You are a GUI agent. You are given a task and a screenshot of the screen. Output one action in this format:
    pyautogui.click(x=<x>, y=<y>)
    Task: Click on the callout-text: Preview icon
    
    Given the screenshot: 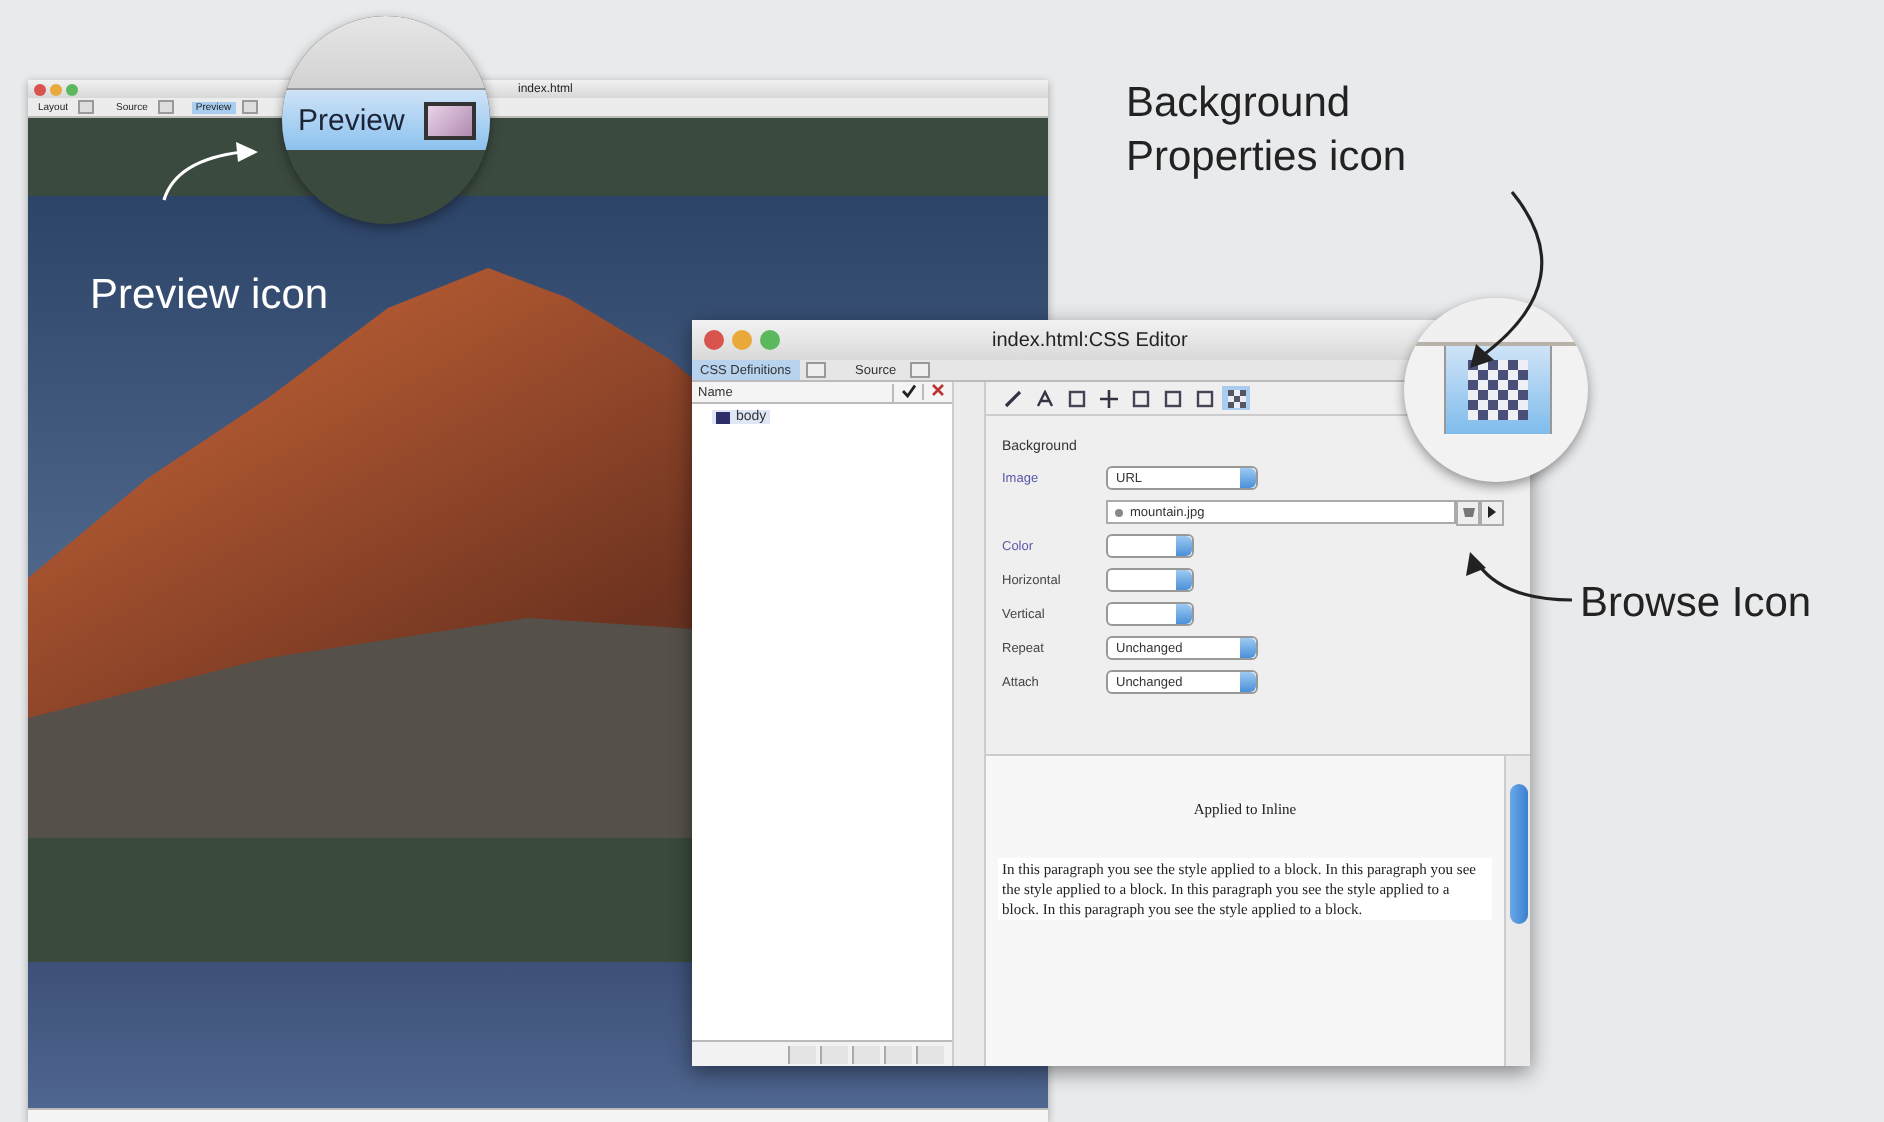 What is the action you would take?
    pyautogui.click(x=209, y=296)
    